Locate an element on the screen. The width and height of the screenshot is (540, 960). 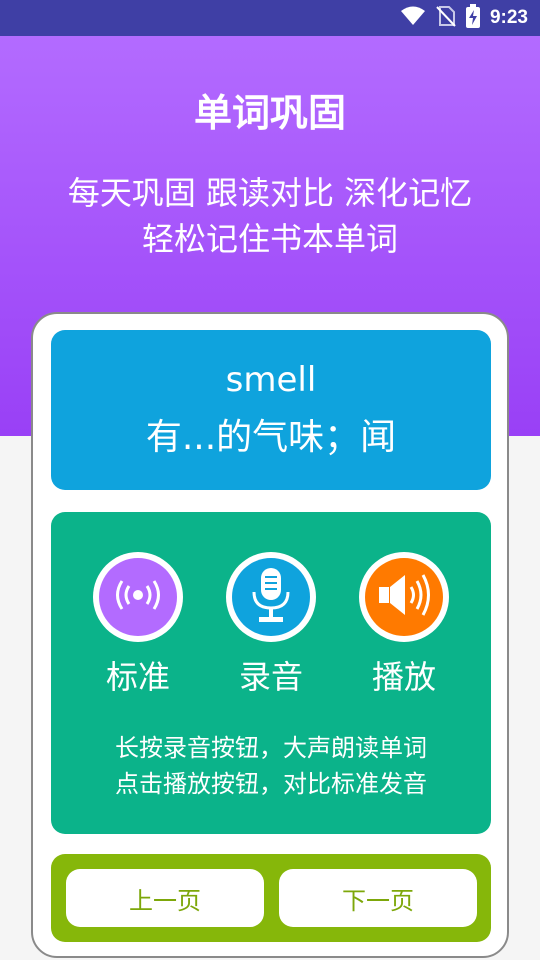
record-button-label: 录音 is located at coordinates (270, 677).